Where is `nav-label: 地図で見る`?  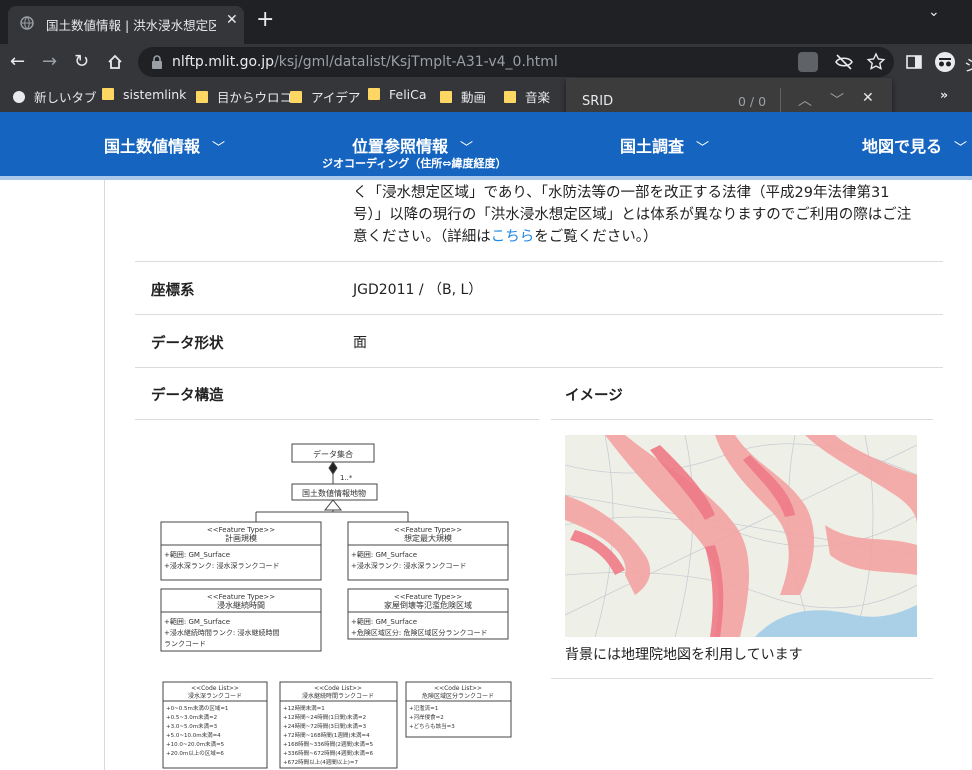
nav-label: 地図で見る is located at coordinates (902, 146).